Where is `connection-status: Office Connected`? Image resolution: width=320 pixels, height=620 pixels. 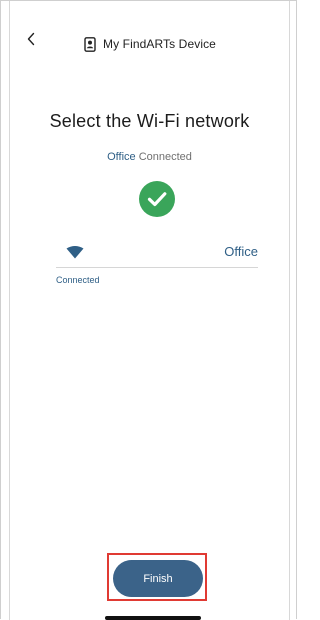 connection-status: Office Connected is located at coordinates (149, 157).